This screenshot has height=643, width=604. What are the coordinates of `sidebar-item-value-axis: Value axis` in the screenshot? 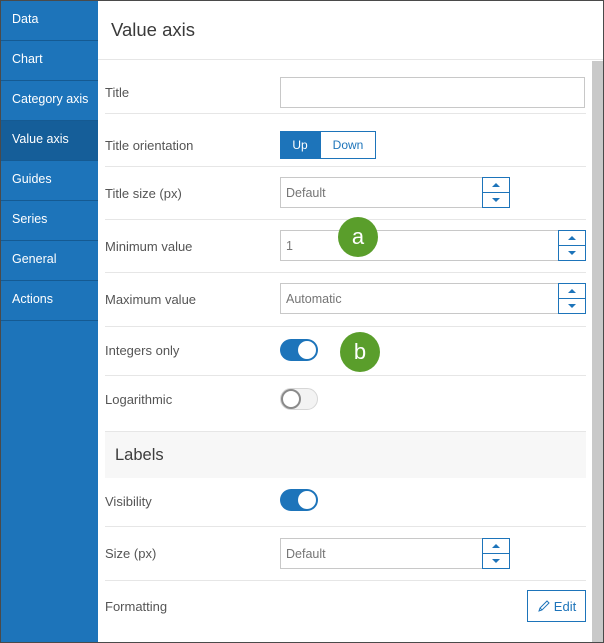 It's located at (49, 141).